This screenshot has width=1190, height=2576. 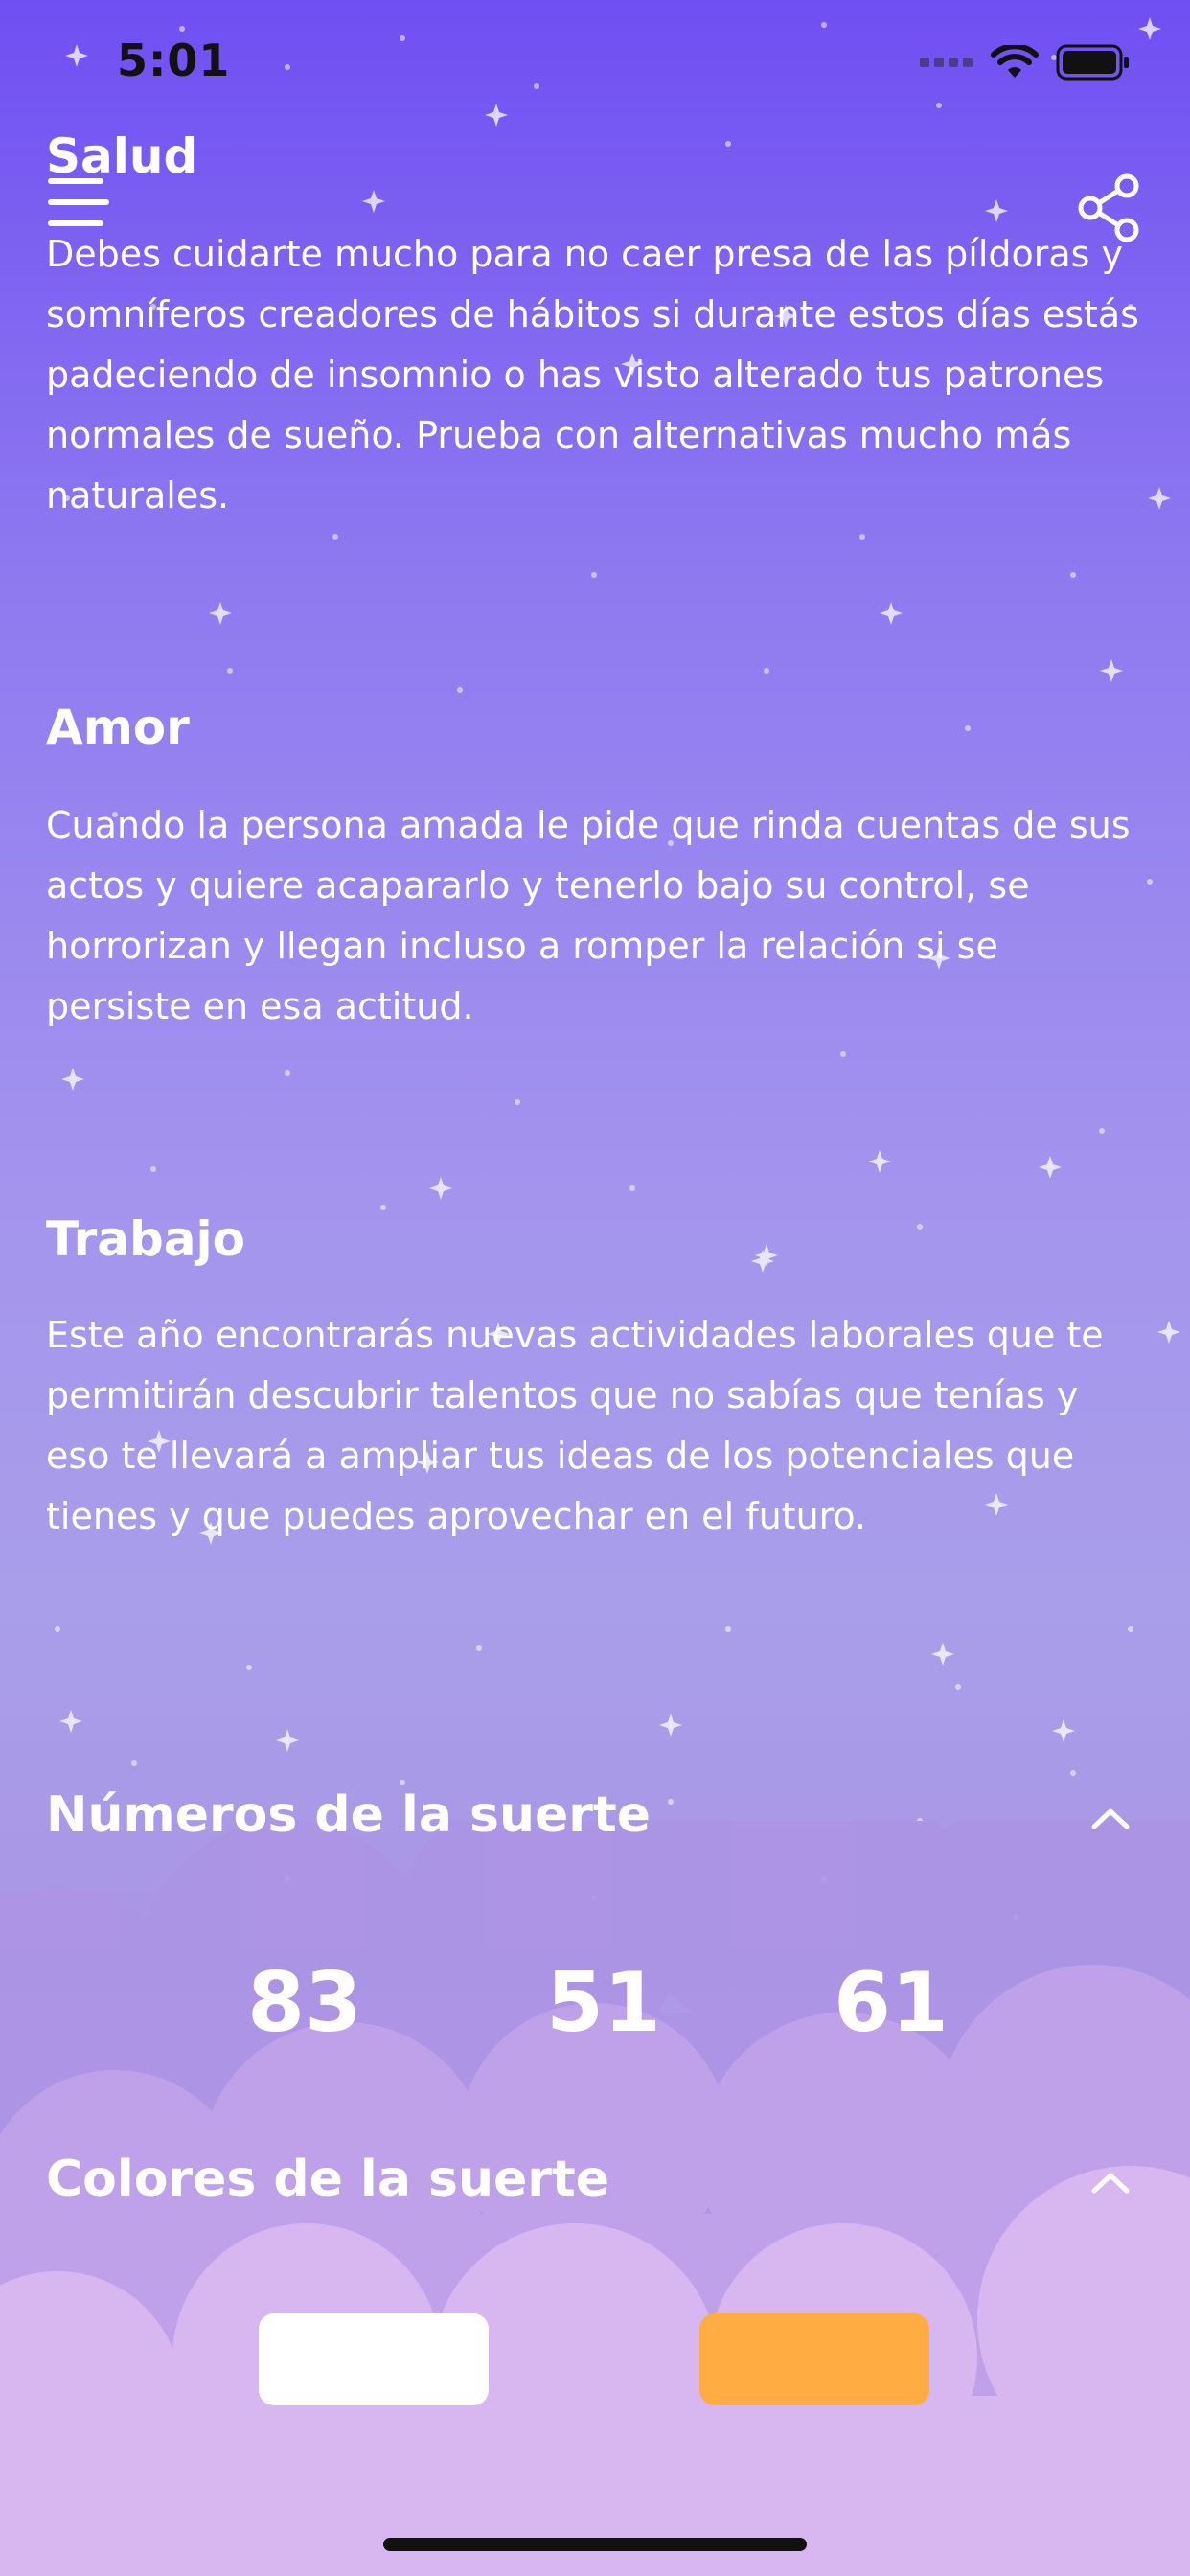 I want to click on status-bar: 5:01, so click(x=595, y=63).